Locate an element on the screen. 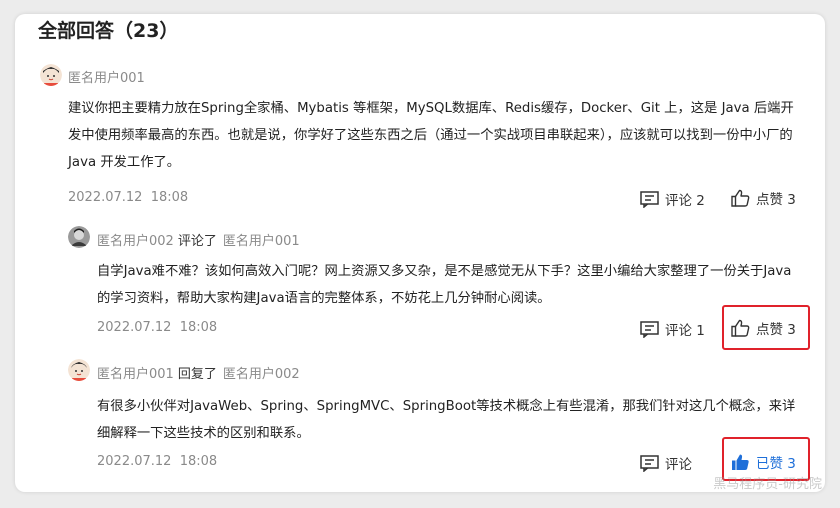 Image resolution: width=840 pixels, height=508 pixels. thumbs-up-icon is located at coordinates (740, 198).